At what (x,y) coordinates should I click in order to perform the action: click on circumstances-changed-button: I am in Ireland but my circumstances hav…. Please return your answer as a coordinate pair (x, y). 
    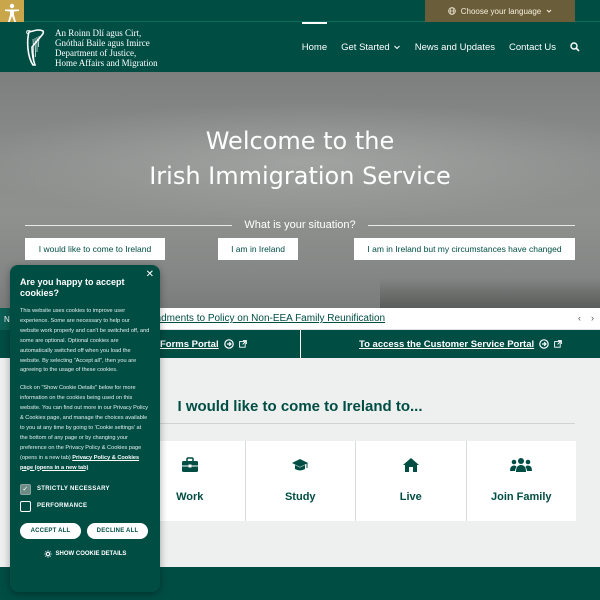
    Looking at the image, I should click on (464, 249).